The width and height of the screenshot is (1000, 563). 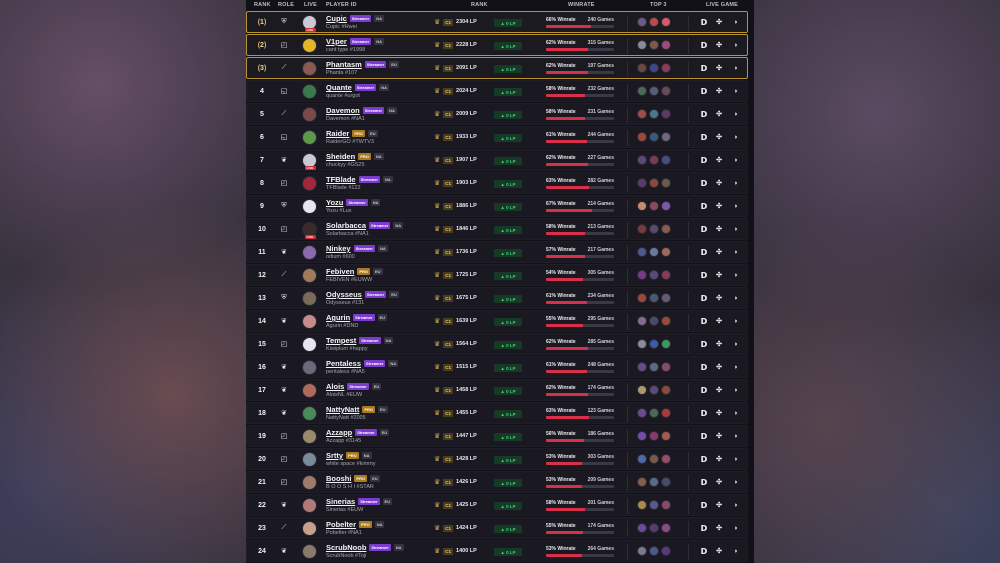 What do you see at coordinates (342, 409) in the screenshot?
I see `player-name-link: NattyNatt` at bounding box center [342, 409].